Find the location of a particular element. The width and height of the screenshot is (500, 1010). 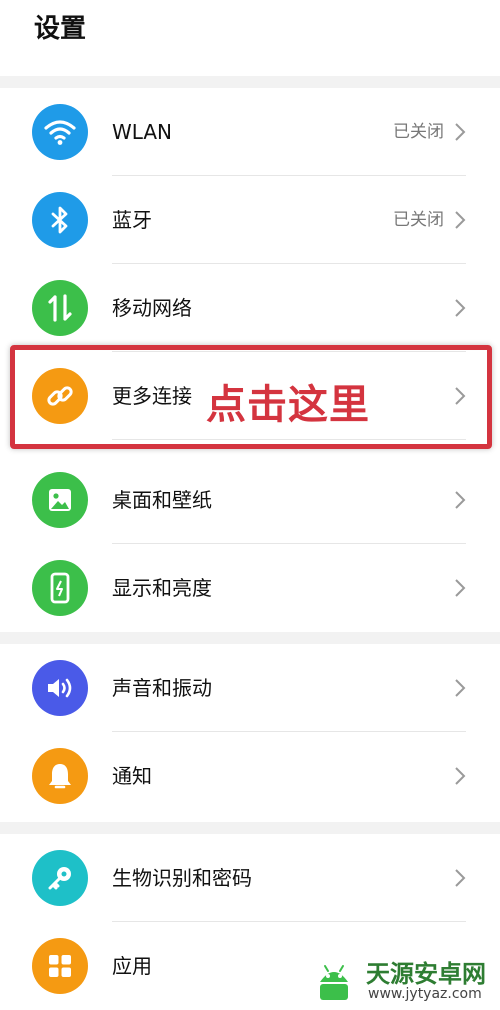

settings-item-sound: 声音和振动 is located at coordinates (250, 688).